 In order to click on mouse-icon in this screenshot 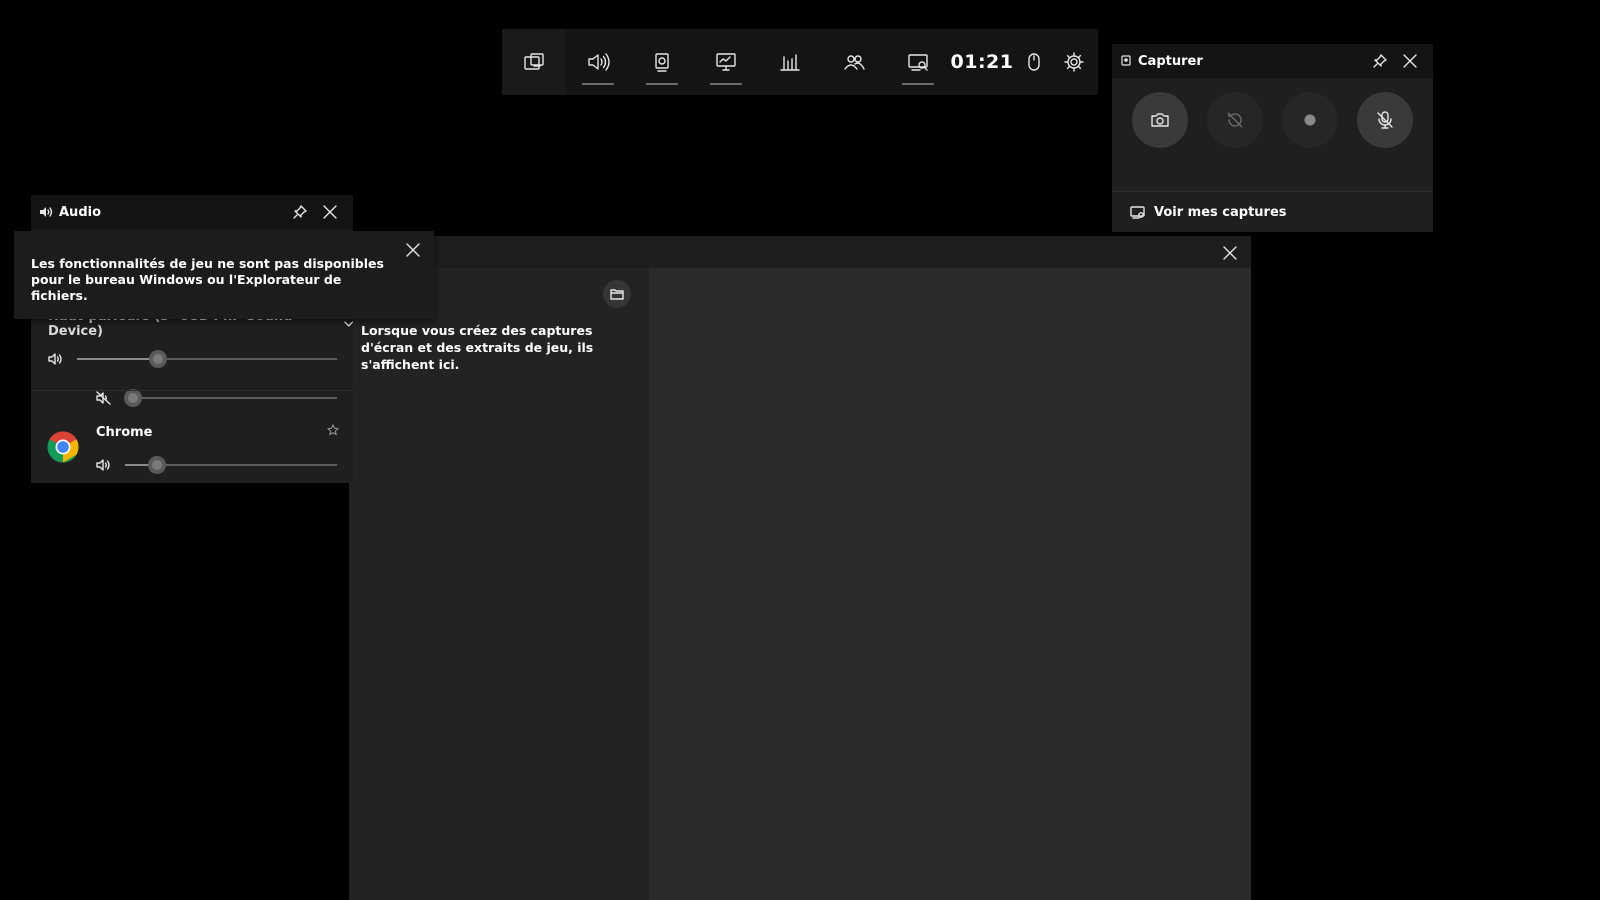, I will do `click(1034, 62)`.